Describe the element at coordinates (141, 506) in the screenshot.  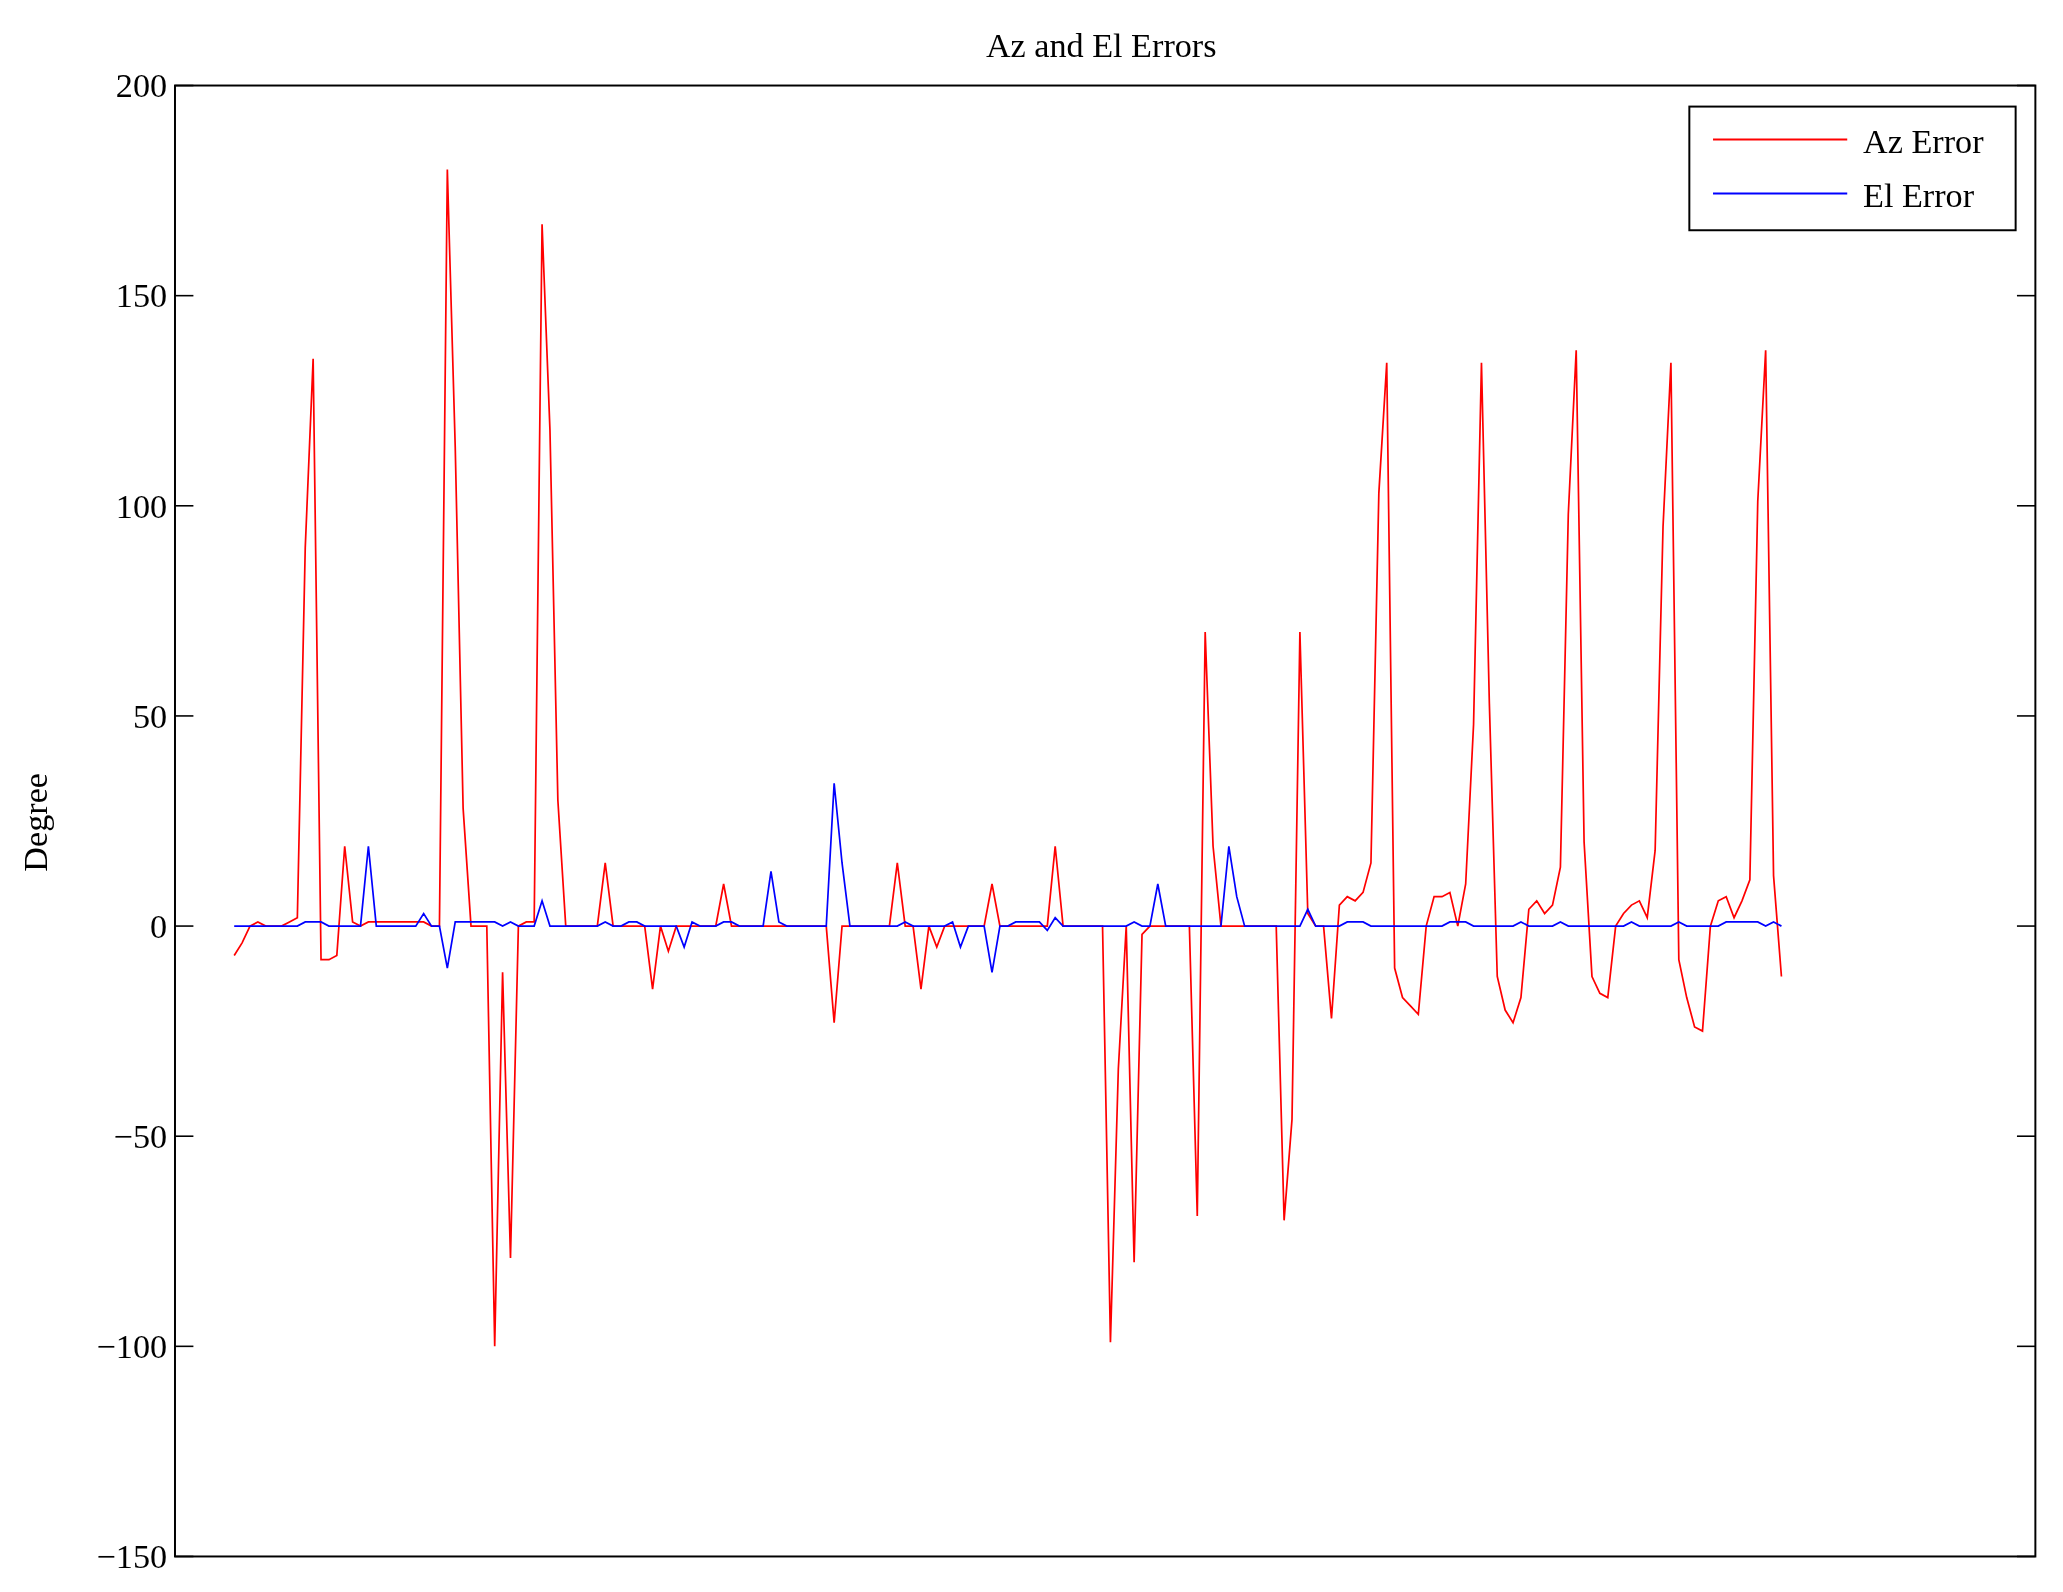
I see `y-tick-label: 100` at that location.